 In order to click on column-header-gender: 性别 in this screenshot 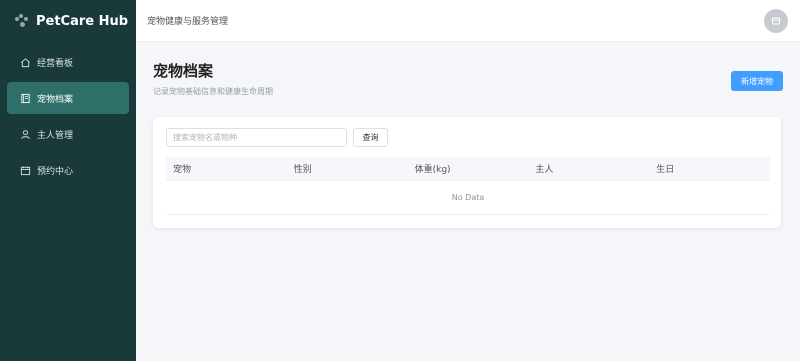, I will do `click(347, 168)`.